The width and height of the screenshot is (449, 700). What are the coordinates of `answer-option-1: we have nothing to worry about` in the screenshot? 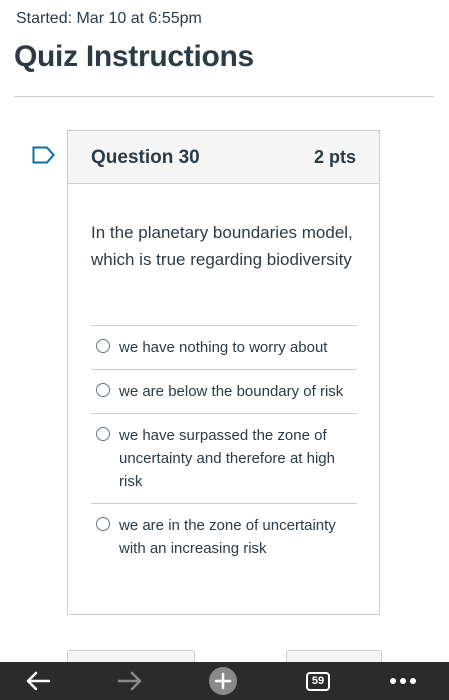 It's located at (224, 347).